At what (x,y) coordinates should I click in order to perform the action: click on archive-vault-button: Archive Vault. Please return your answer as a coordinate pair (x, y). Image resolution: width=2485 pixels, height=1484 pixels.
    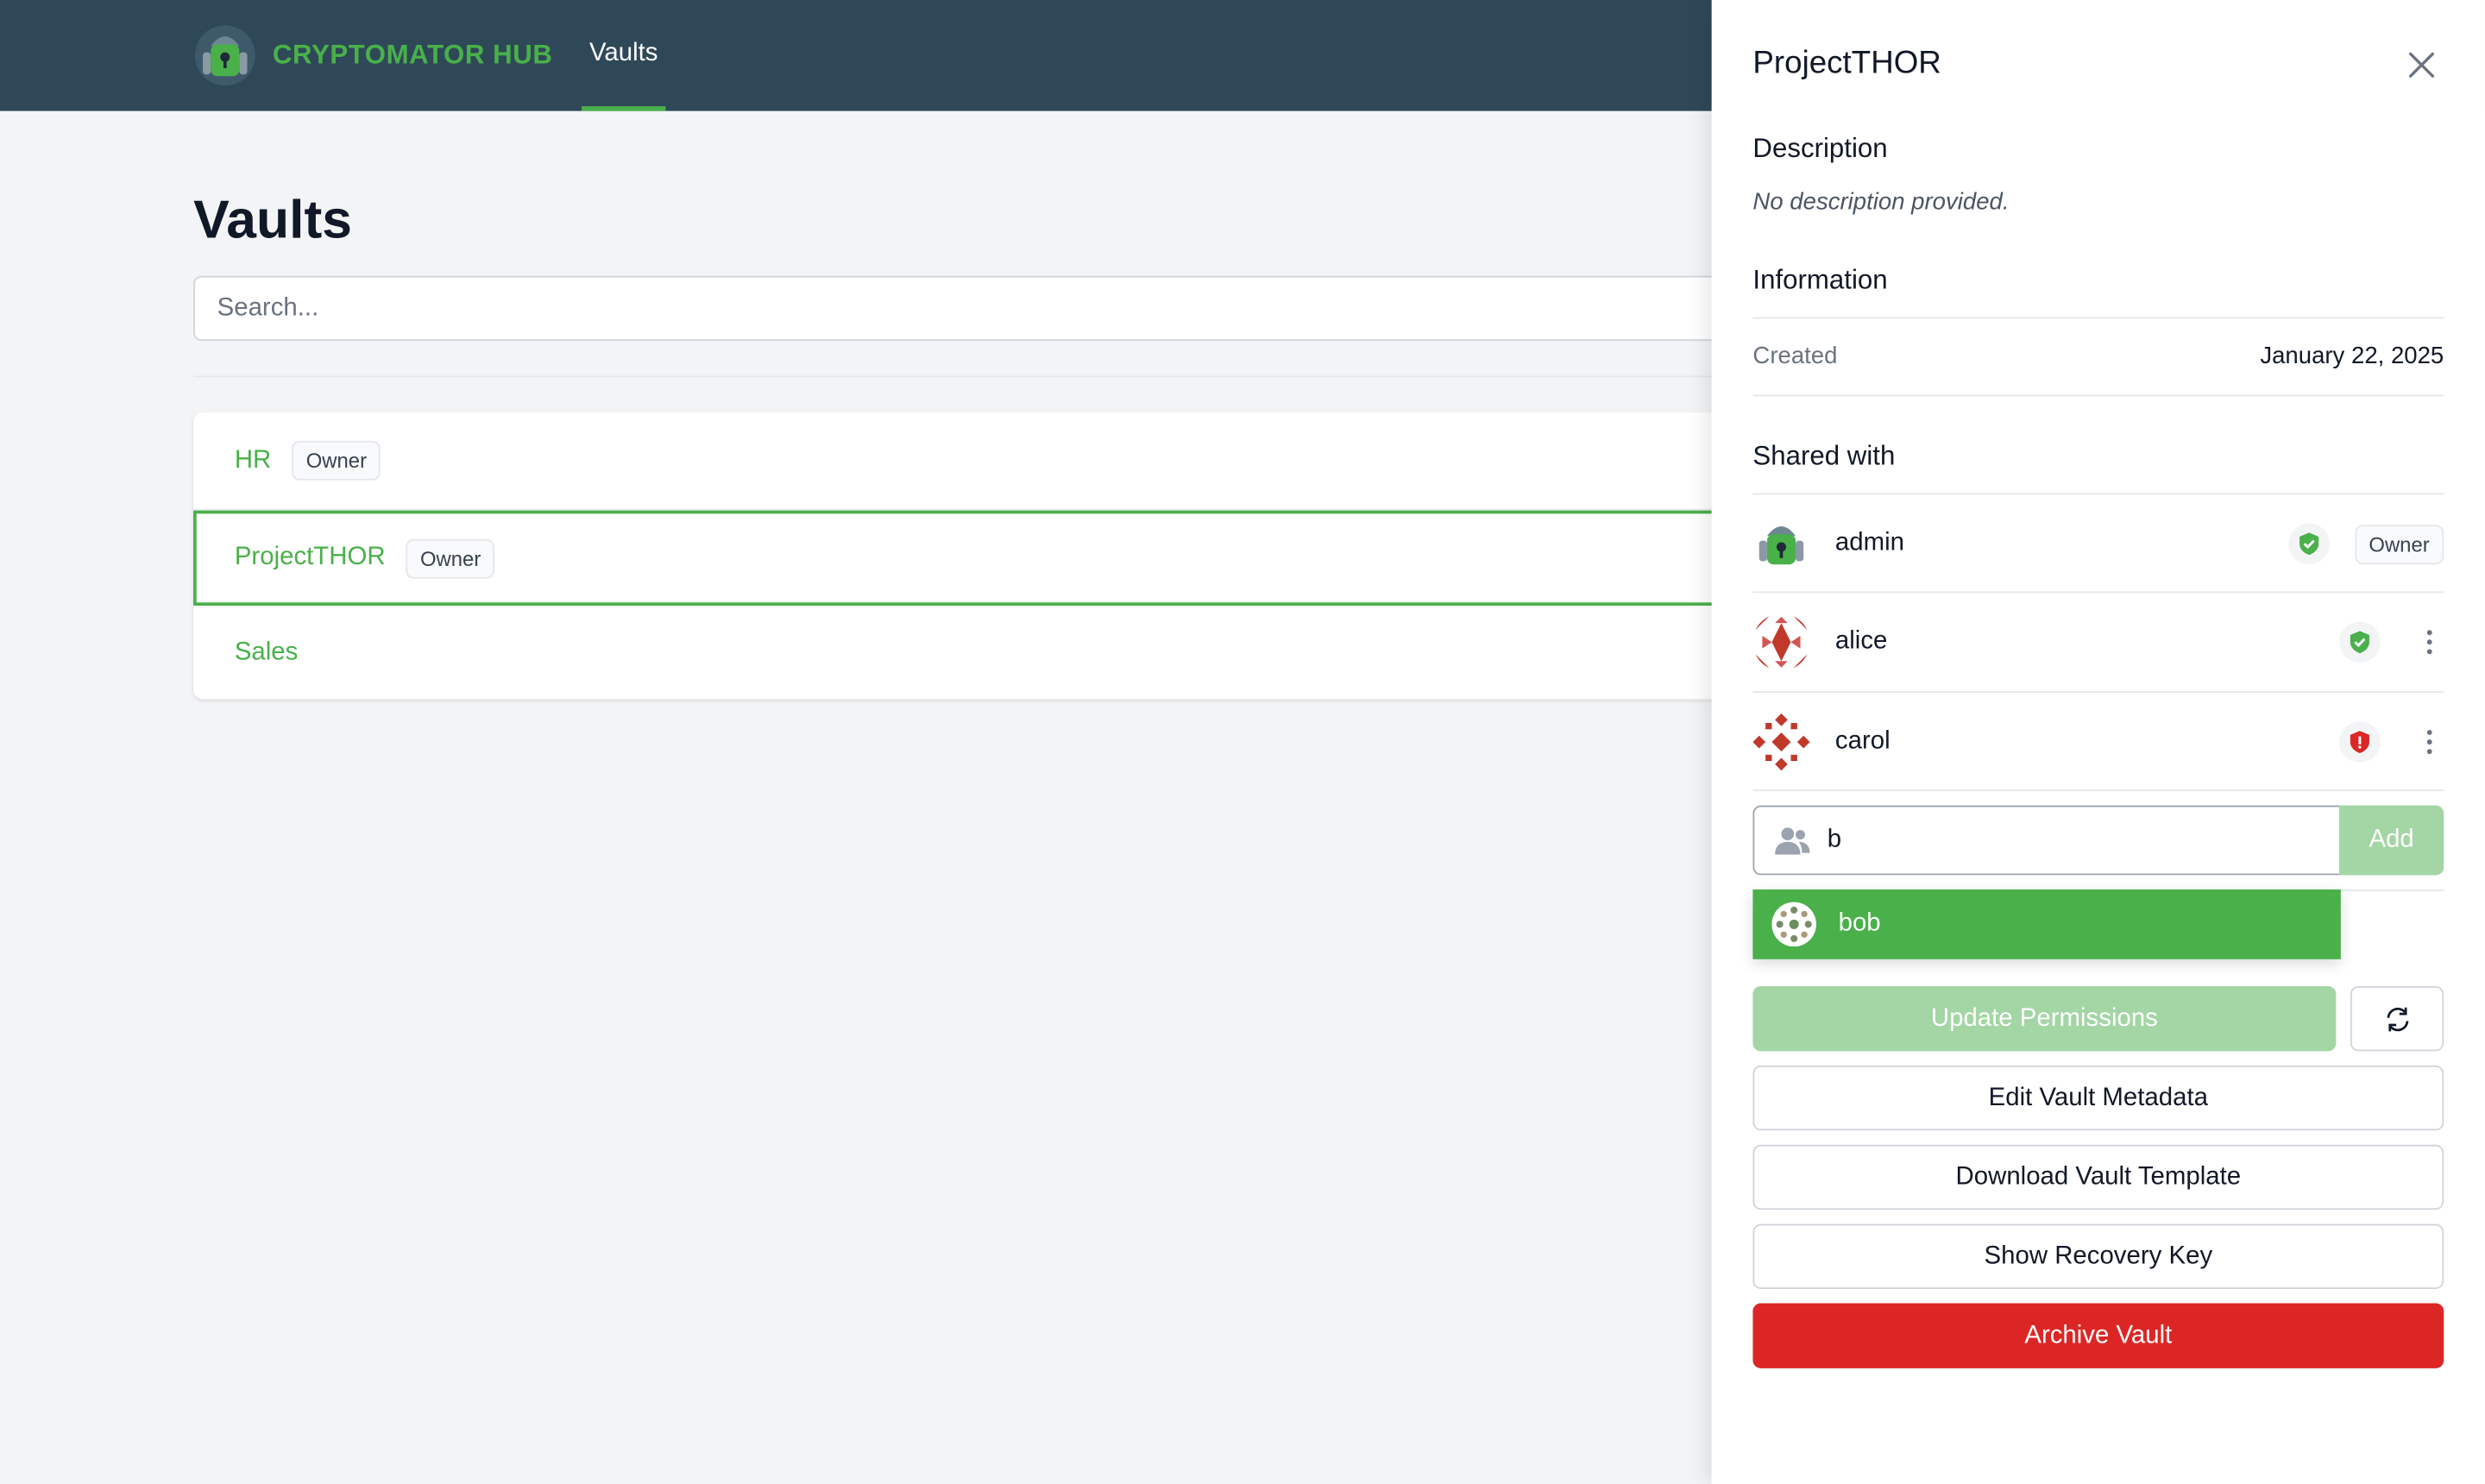
    Looking at the image, I should click on (2098, 1335).